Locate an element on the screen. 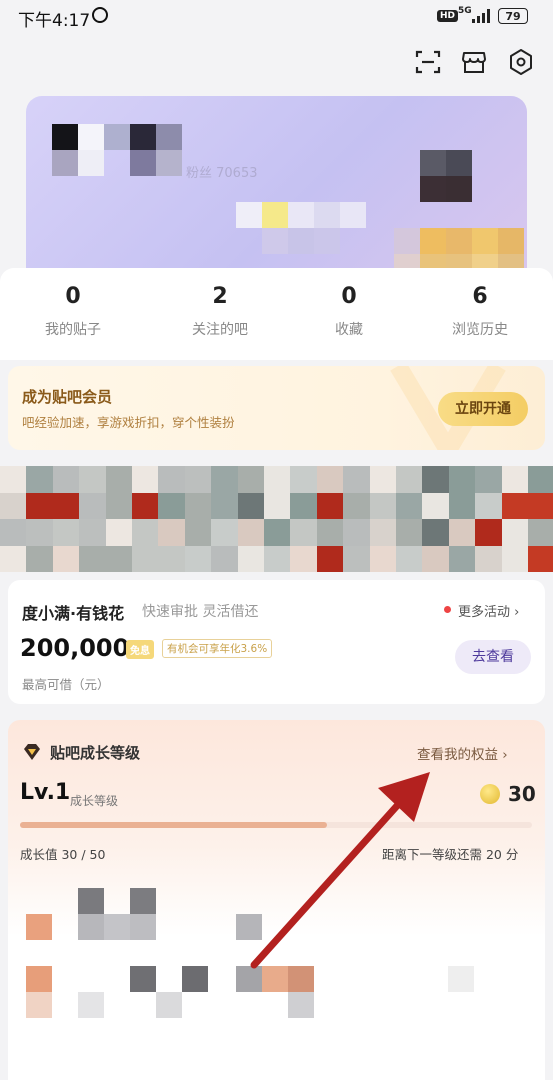  level-label: 成长等级 is located at coordinates (94, 801).